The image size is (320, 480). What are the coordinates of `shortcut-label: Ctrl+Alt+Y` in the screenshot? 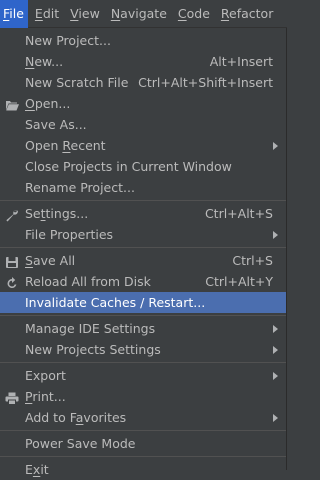 It's located at (239, 281).